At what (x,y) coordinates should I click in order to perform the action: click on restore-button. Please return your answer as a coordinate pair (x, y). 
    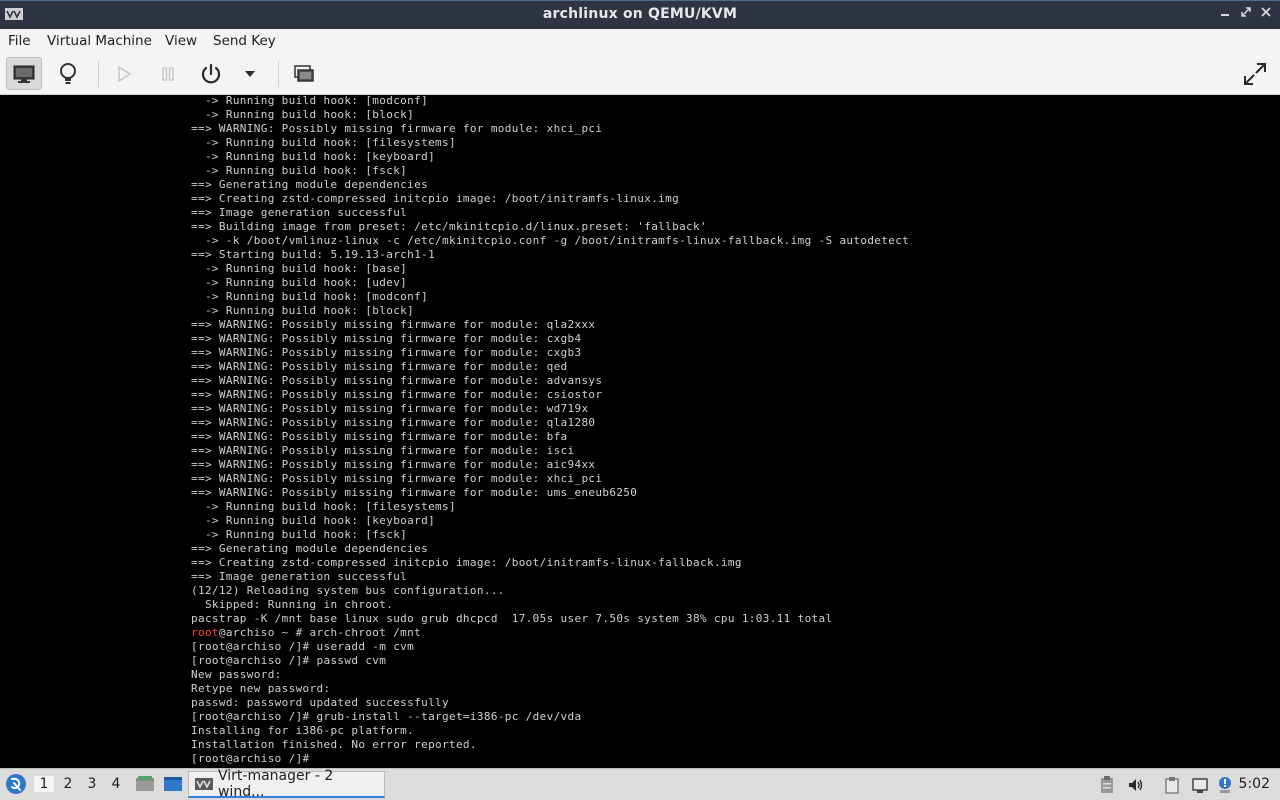
    Looking at the image, I should click on (1246, 14).